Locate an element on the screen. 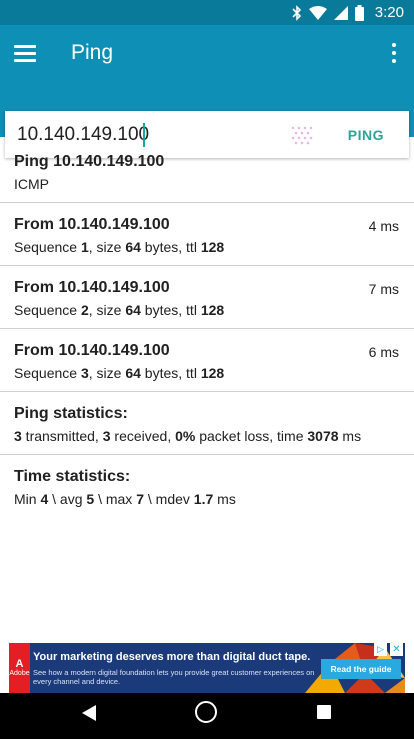 This screenshot has height=739, width=414. signal-icon is located at coordinates (340, 12).